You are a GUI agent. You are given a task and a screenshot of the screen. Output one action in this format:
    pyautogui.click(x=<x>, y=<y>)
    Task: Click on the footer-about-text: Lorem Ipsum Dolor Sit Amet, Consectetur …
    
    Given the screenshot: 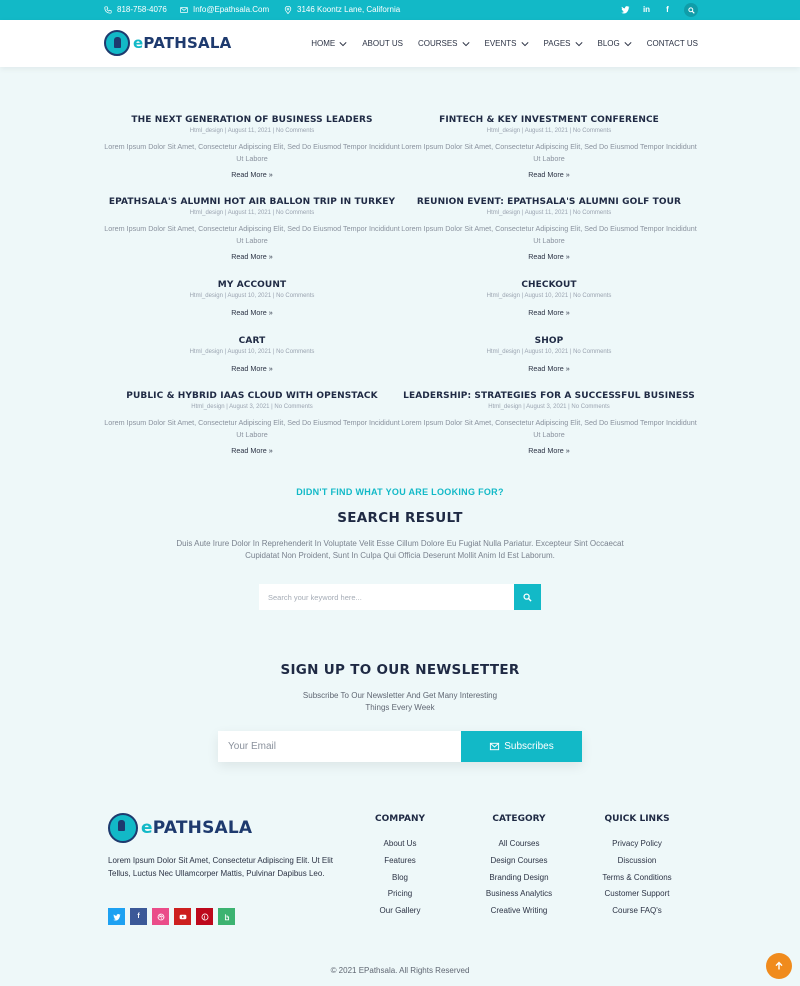 What is the action you would take?
    pyautogui.click(x=220, y=867)
    